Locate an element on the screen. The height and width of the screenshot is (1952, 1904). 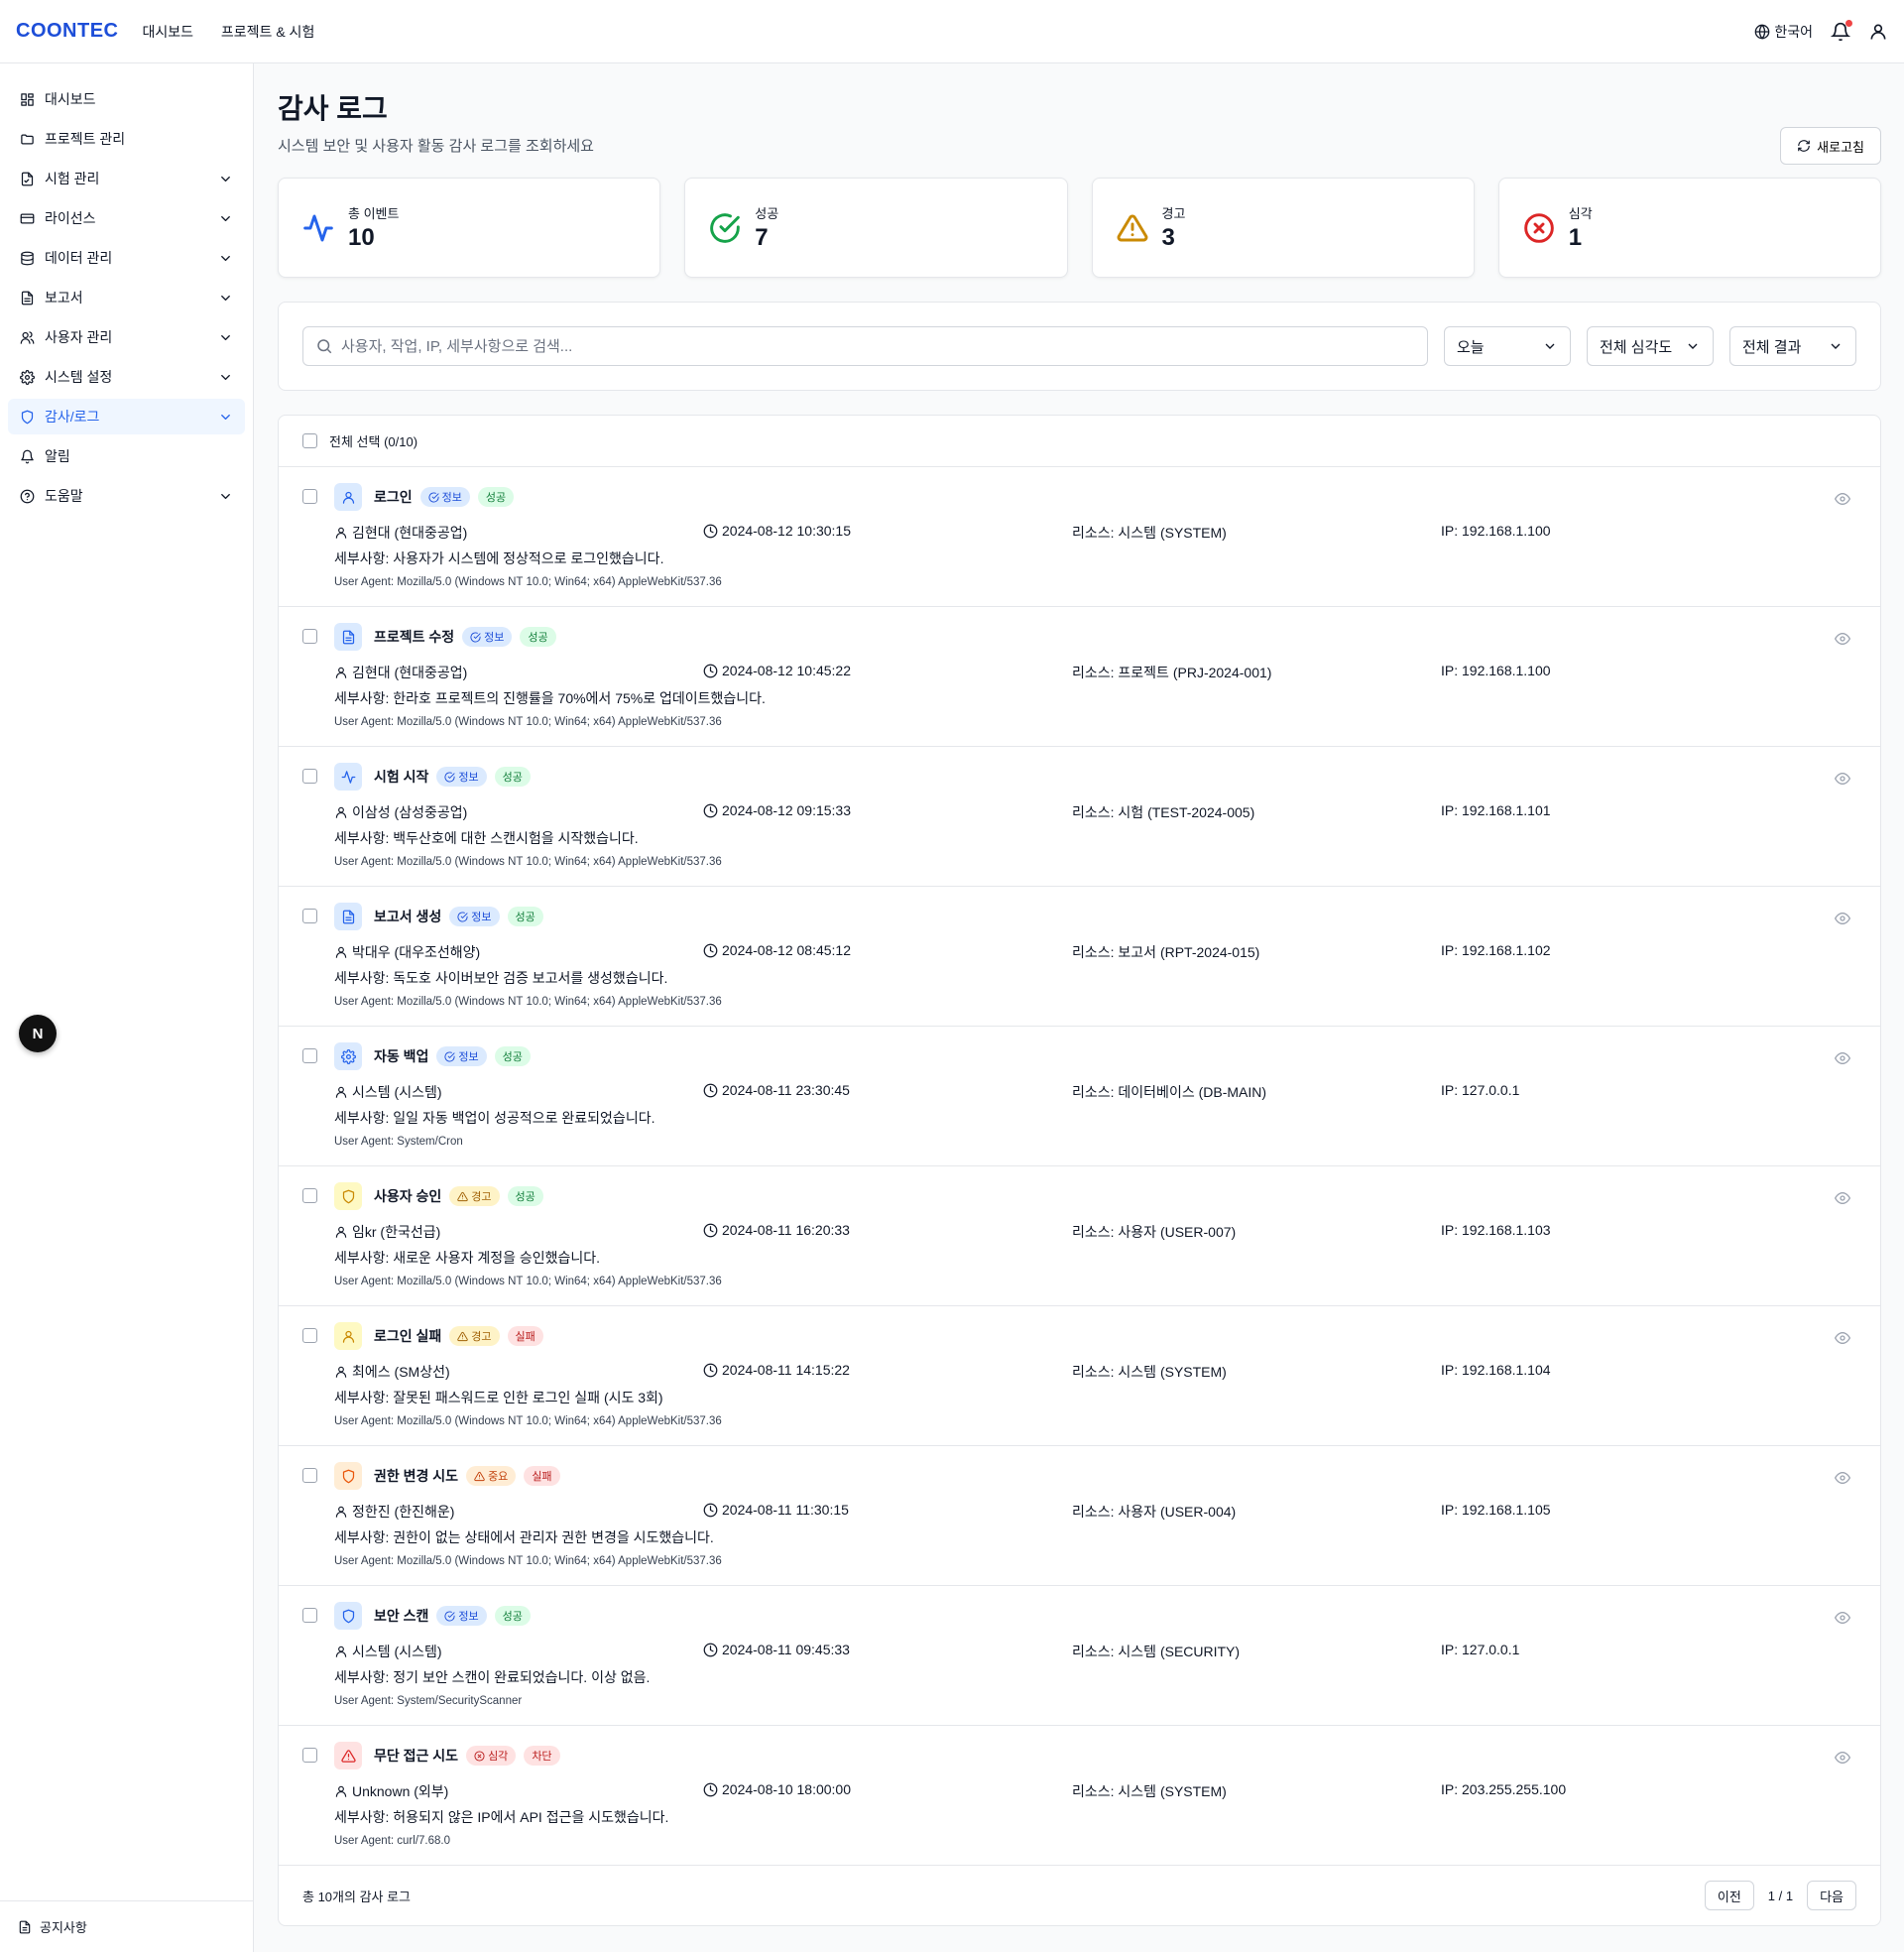
activity-icon is located at coordinates (348, 777).